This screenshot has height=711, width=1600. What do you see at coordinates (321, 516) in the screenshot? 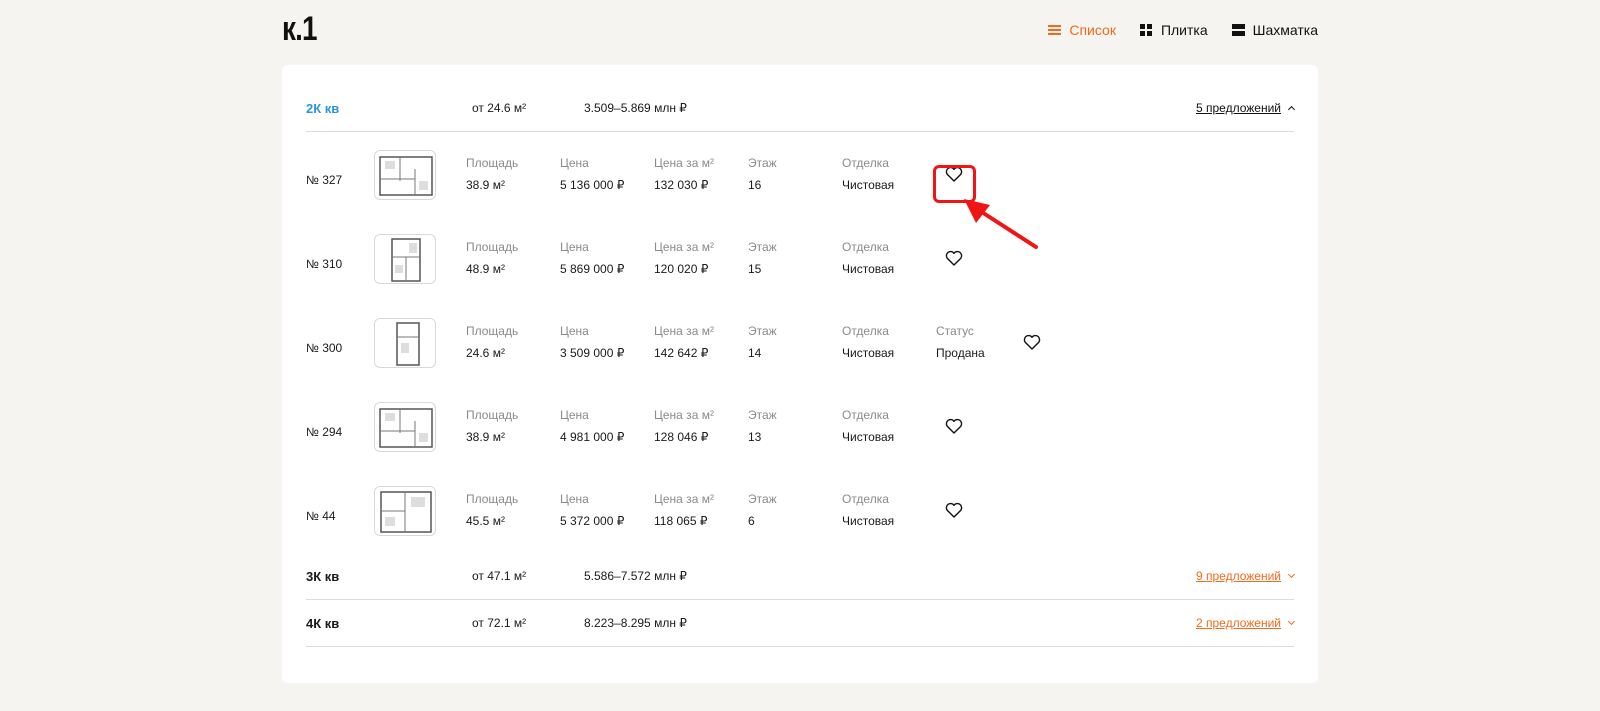
I see `apartment-number: № 44` at bounding box center [321, 516].